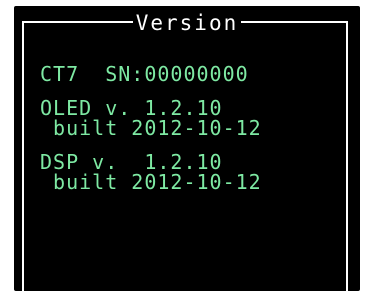 This screenshot has height=291, width=374. What do you see at coordinates (131, 162) in the screenshot?
I see `dsp-version-line: DSP v. 1.2.10` at bounding box center [131, 162].